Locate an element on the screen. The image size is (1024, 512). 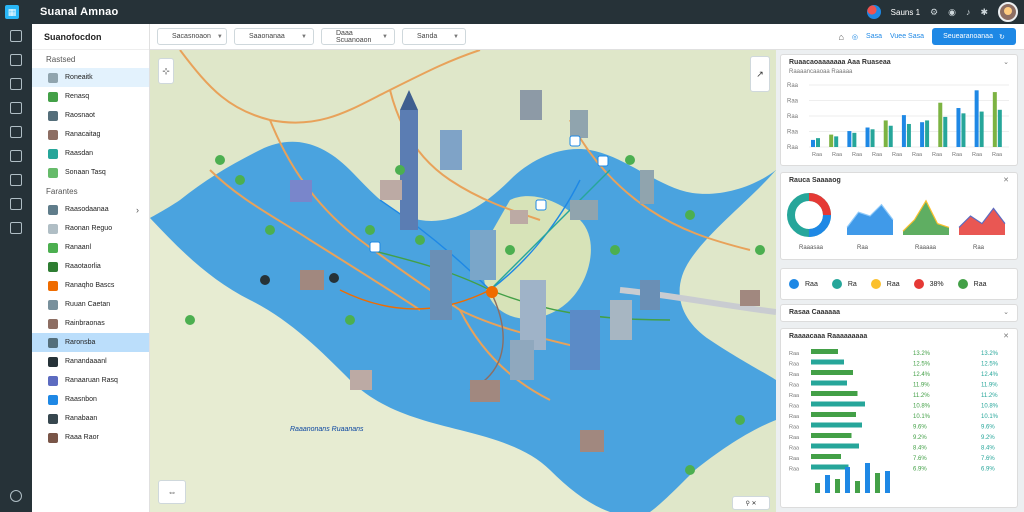
chart-icon is located at coordinates (16, 108).